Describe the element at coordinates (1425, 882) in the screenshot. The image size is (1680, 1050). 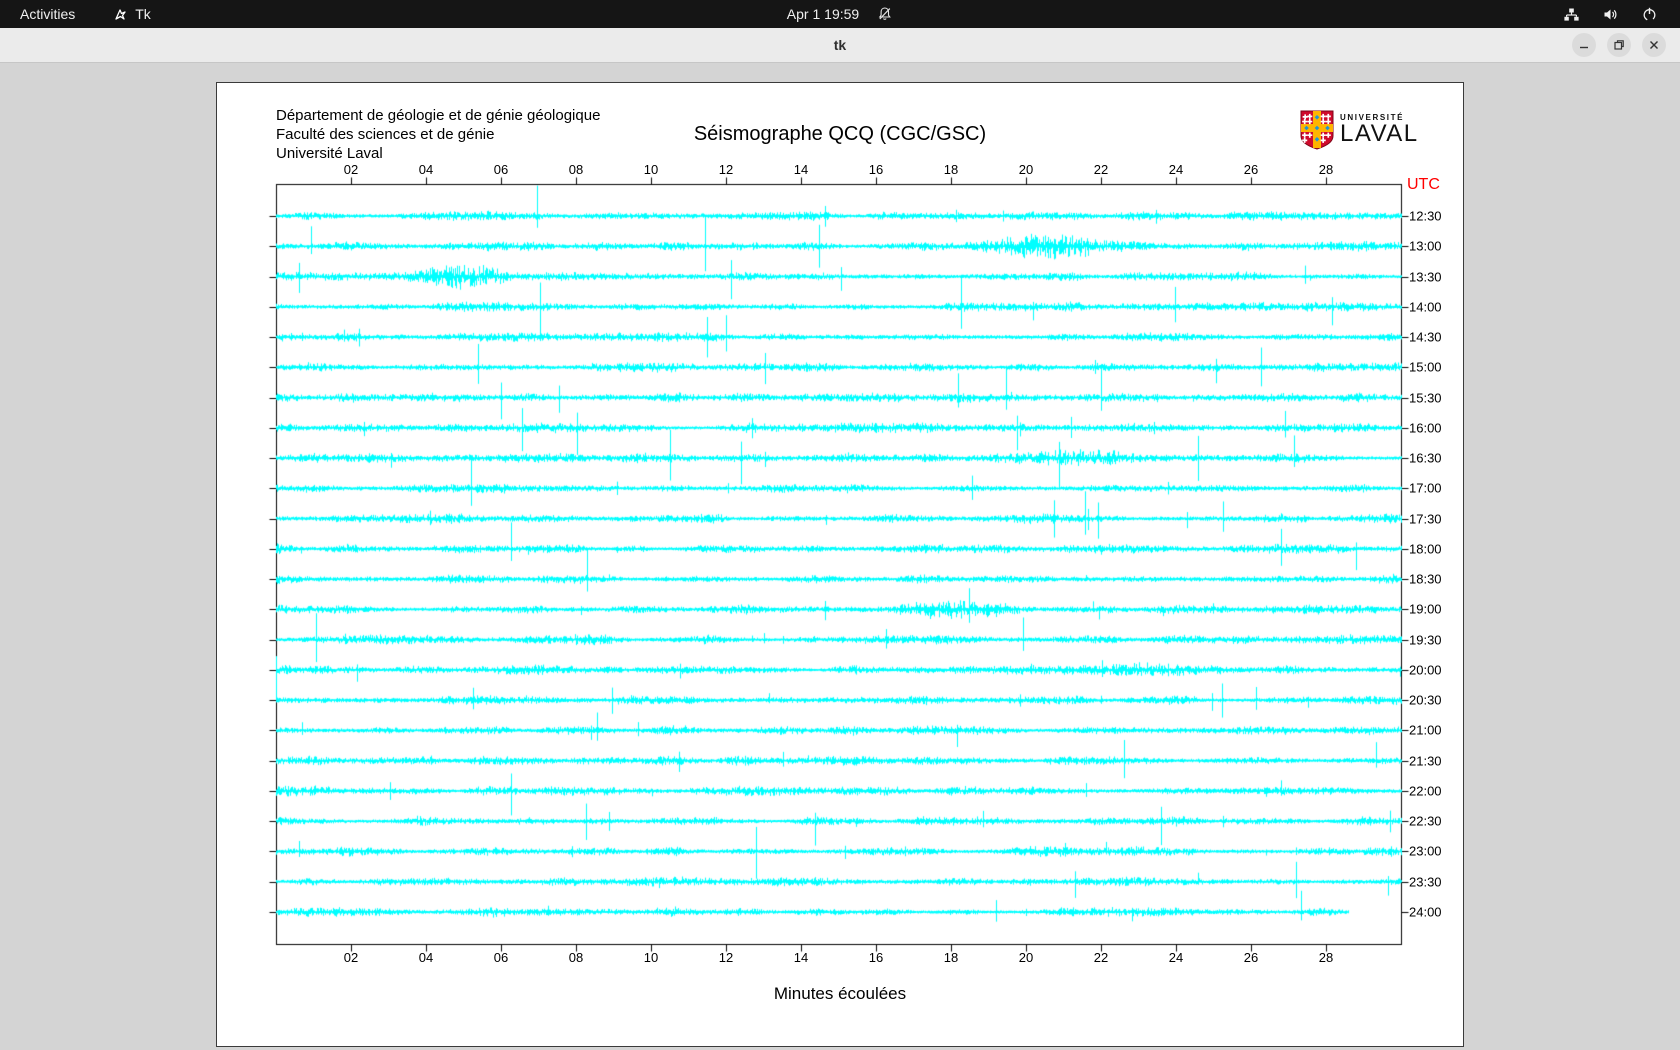
I see `utc-time-label: 23:30` at that location.